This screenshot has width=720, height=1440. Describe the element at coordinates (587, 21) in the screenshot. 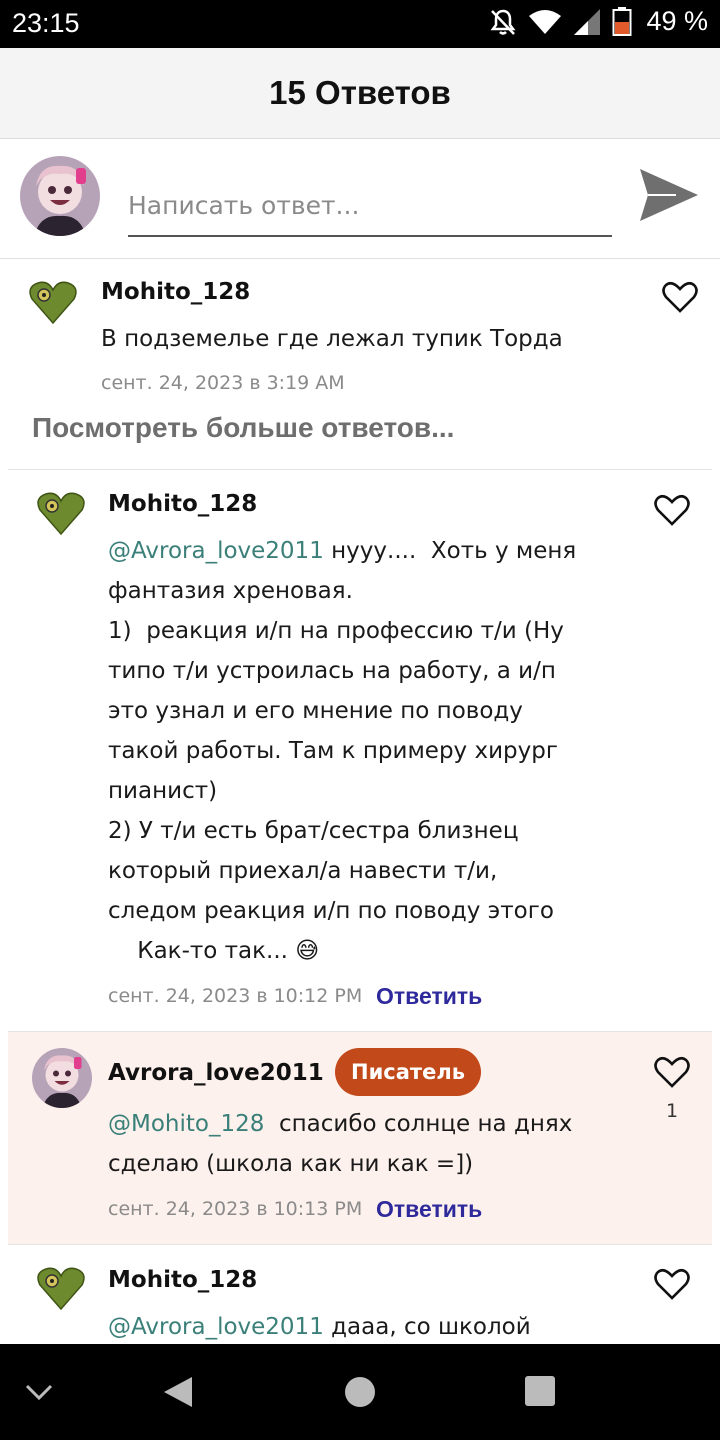

I see `signal-icon` at that location.